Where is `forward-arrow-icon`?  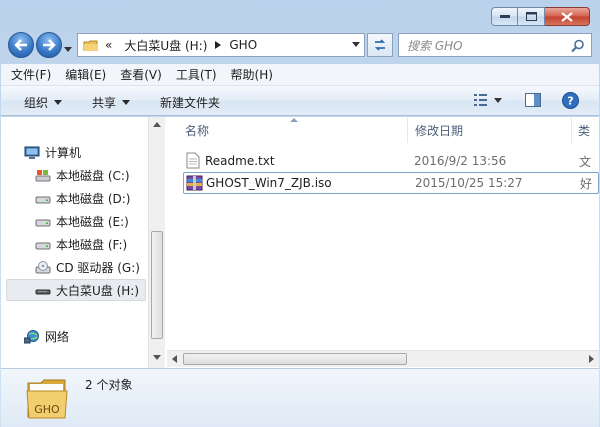
forward-arrow-icon is located at coordinates (49, 45).